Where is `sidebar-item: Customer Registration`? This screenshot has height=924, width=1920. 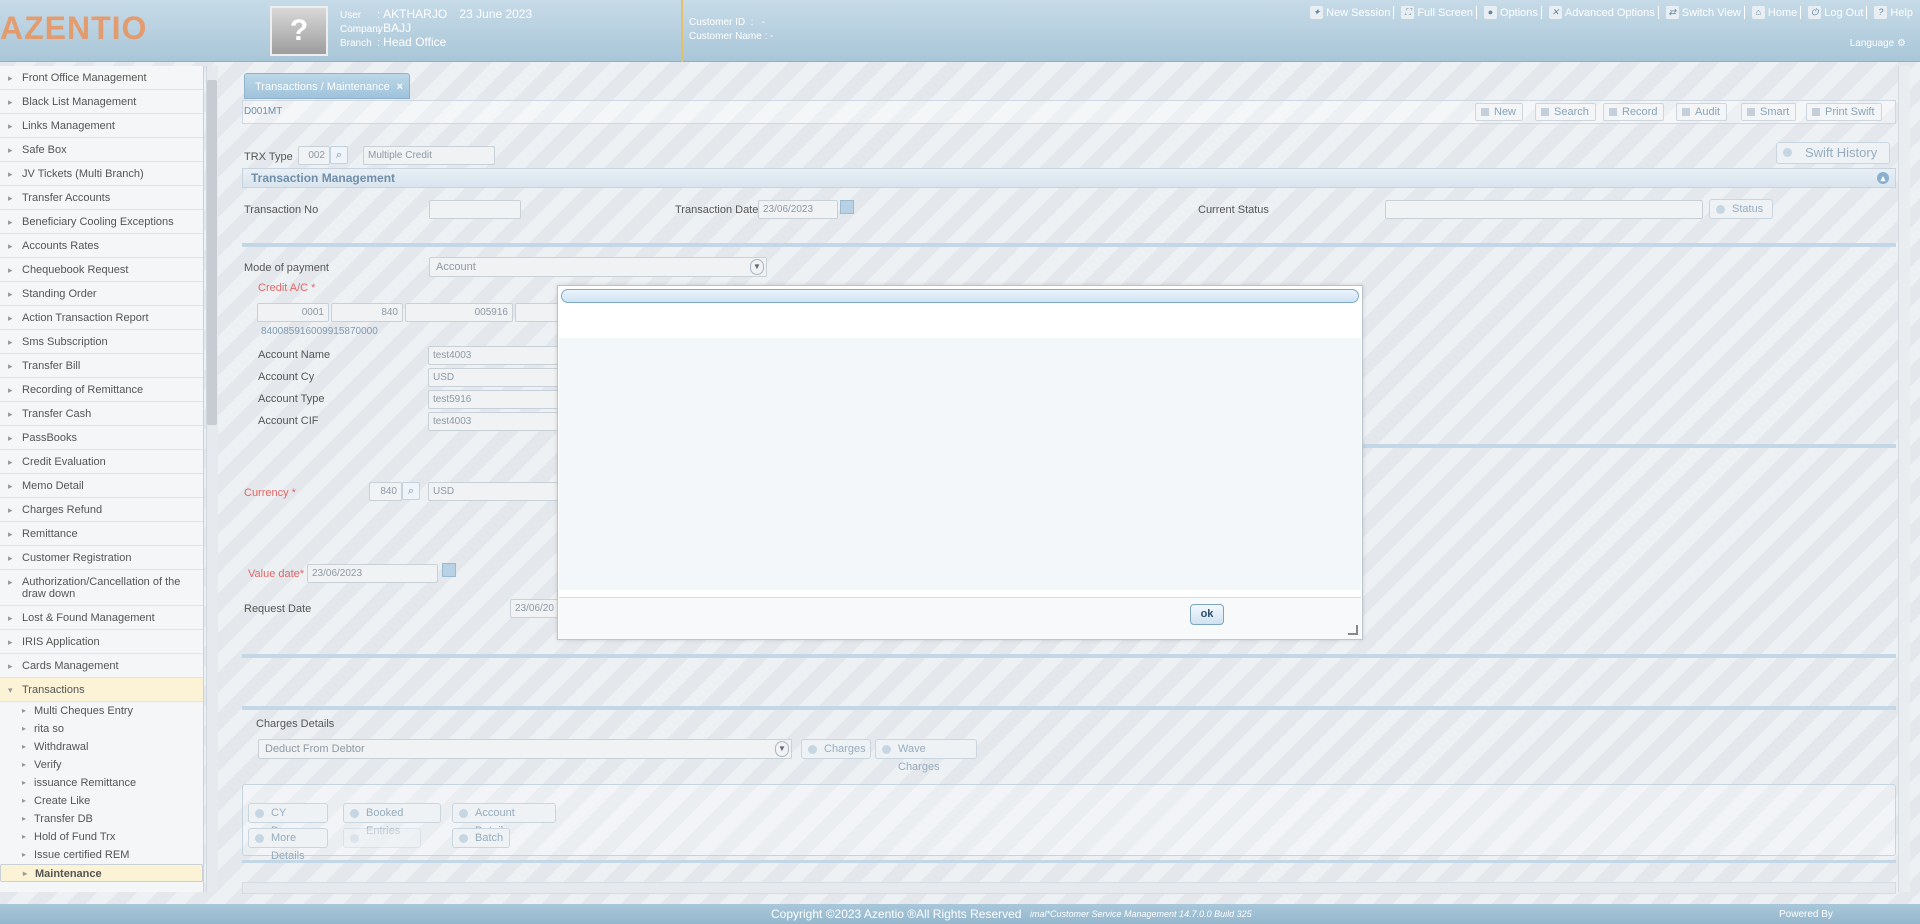 sidebar-item: Customer Registration is located at coordinates (101, 558).